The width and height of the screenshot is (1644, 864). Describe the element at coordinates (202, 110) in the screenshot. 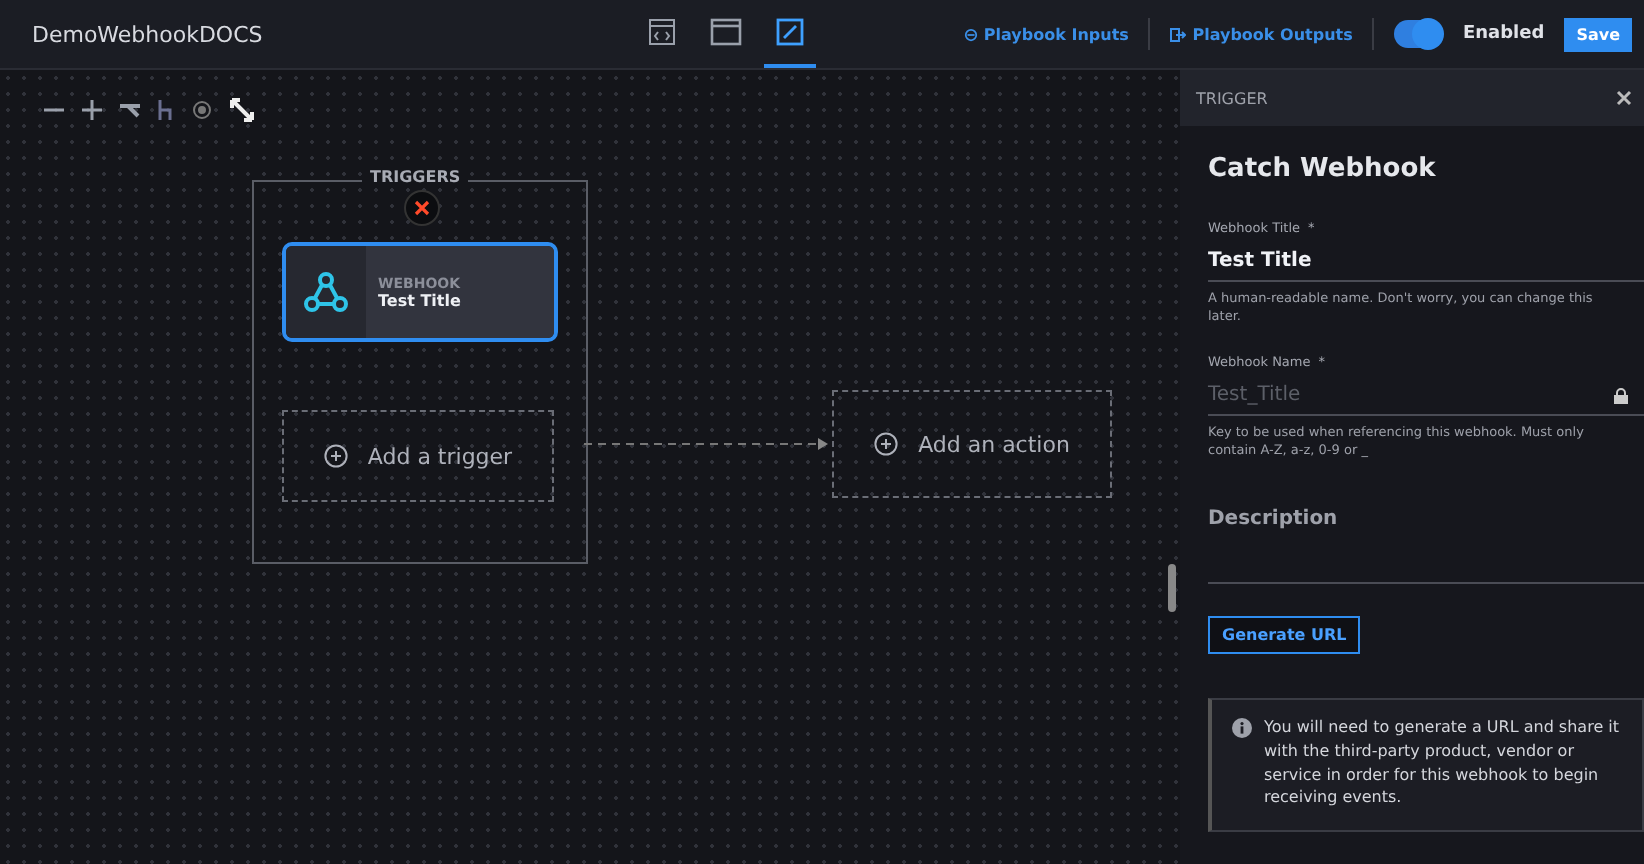

I see `target-icon` at that location.